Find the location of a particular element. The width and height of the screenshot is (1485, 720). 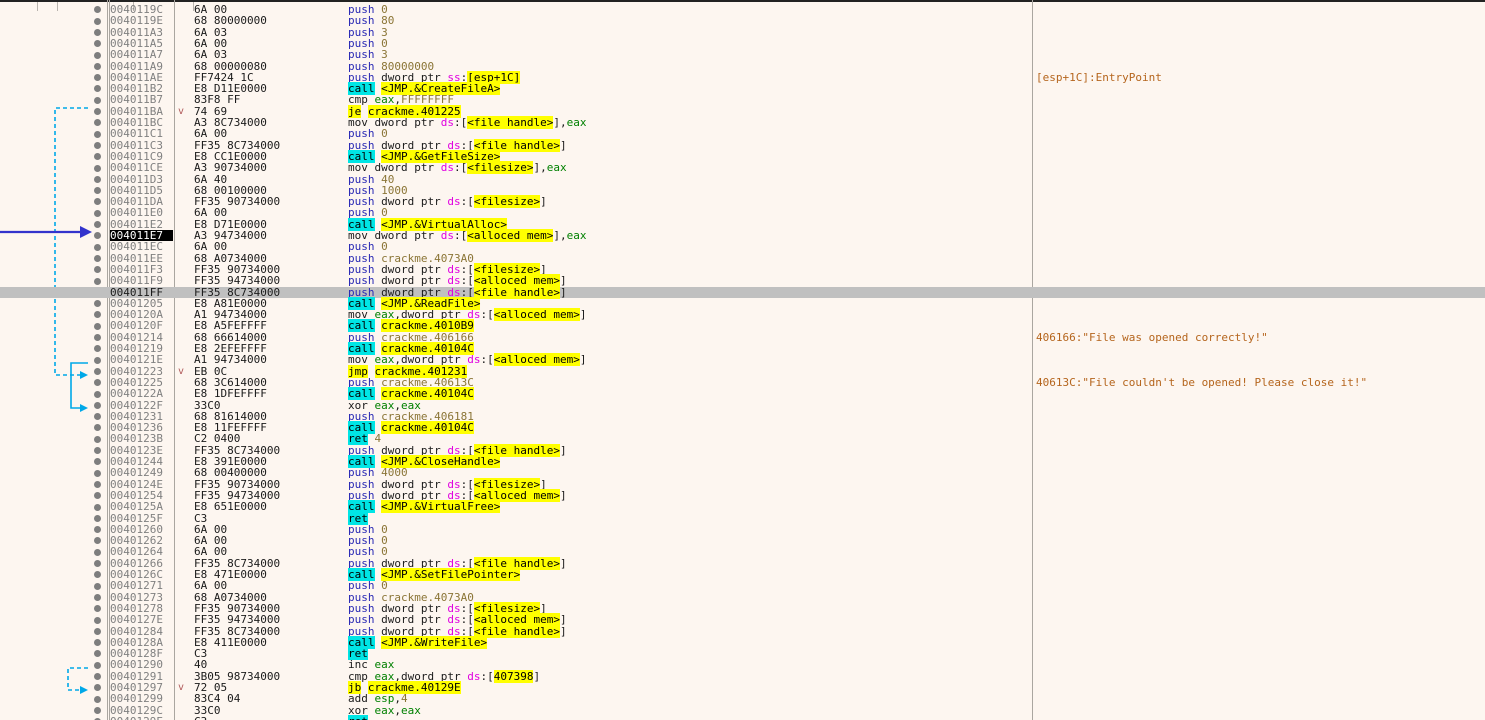

instruction-address: 00401249 is located at coordinates (141, 473).